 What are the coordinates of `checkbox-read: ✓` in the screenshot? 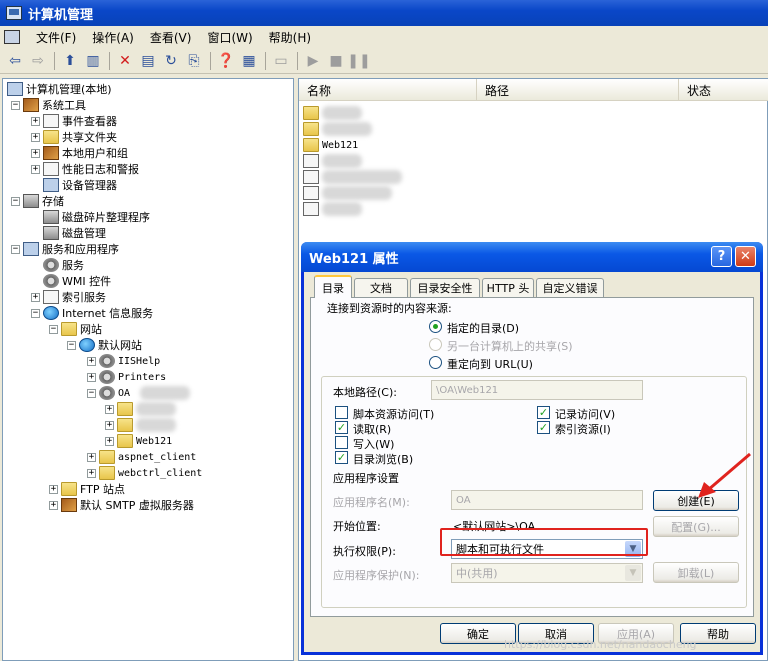 It's located at (341, 427).